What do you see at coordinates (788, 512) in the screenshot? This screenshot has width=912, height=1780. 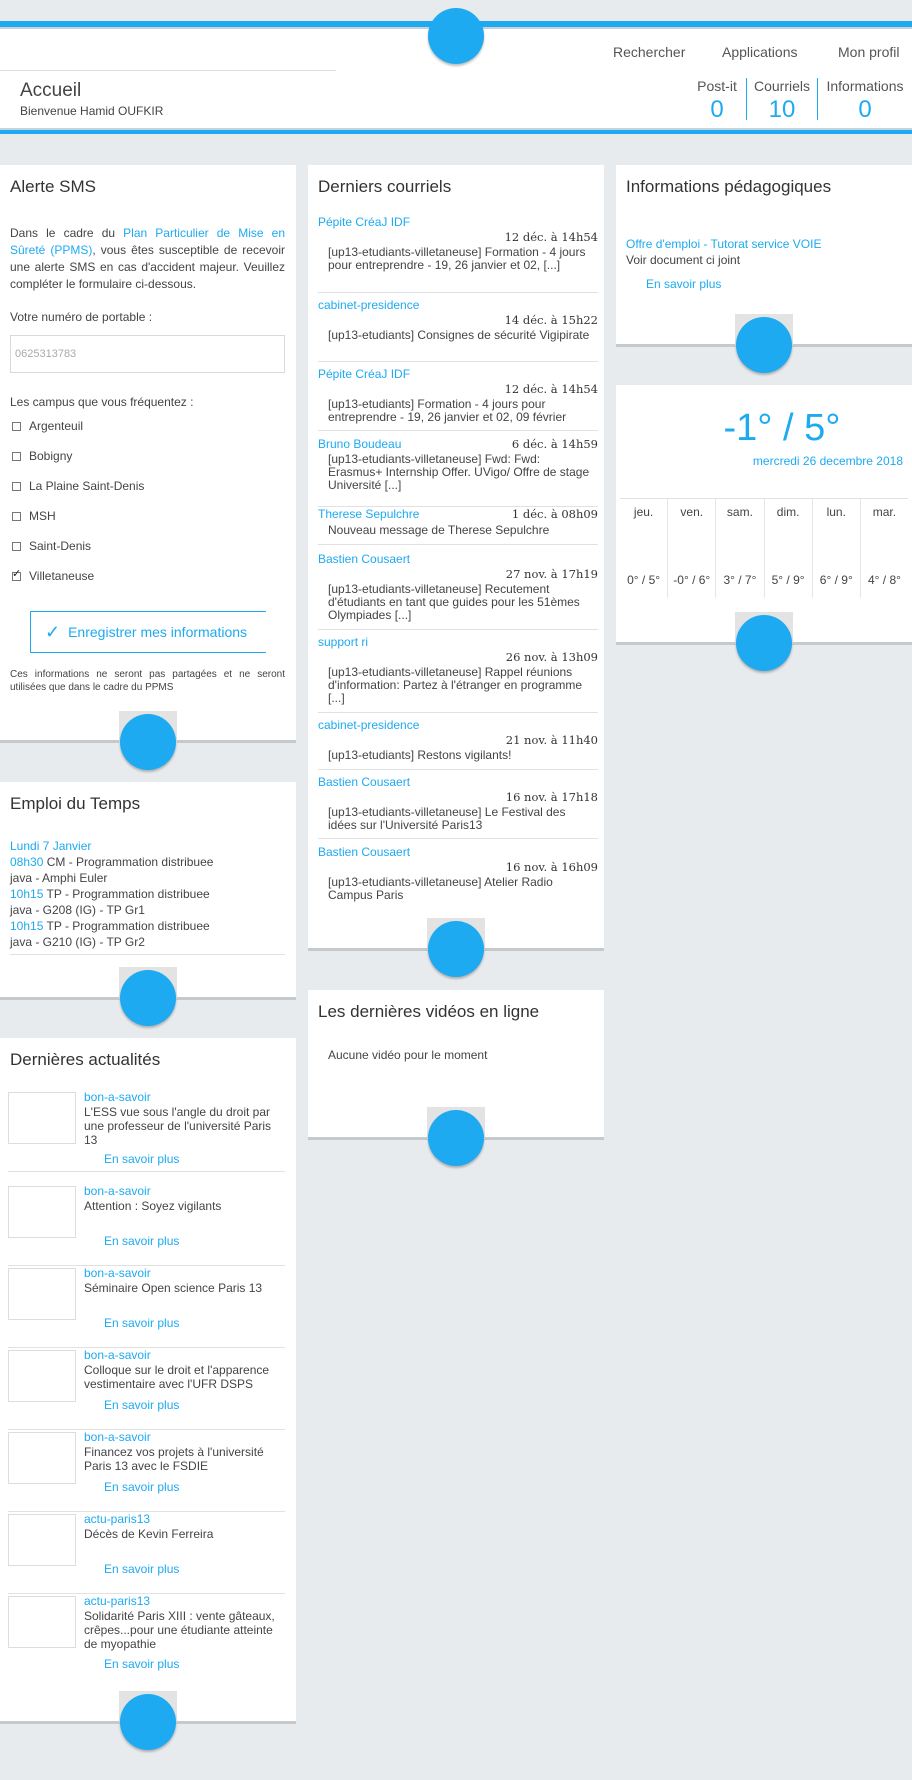 I see `forecast-day-name: dim.` at bounding box center [788, 512].